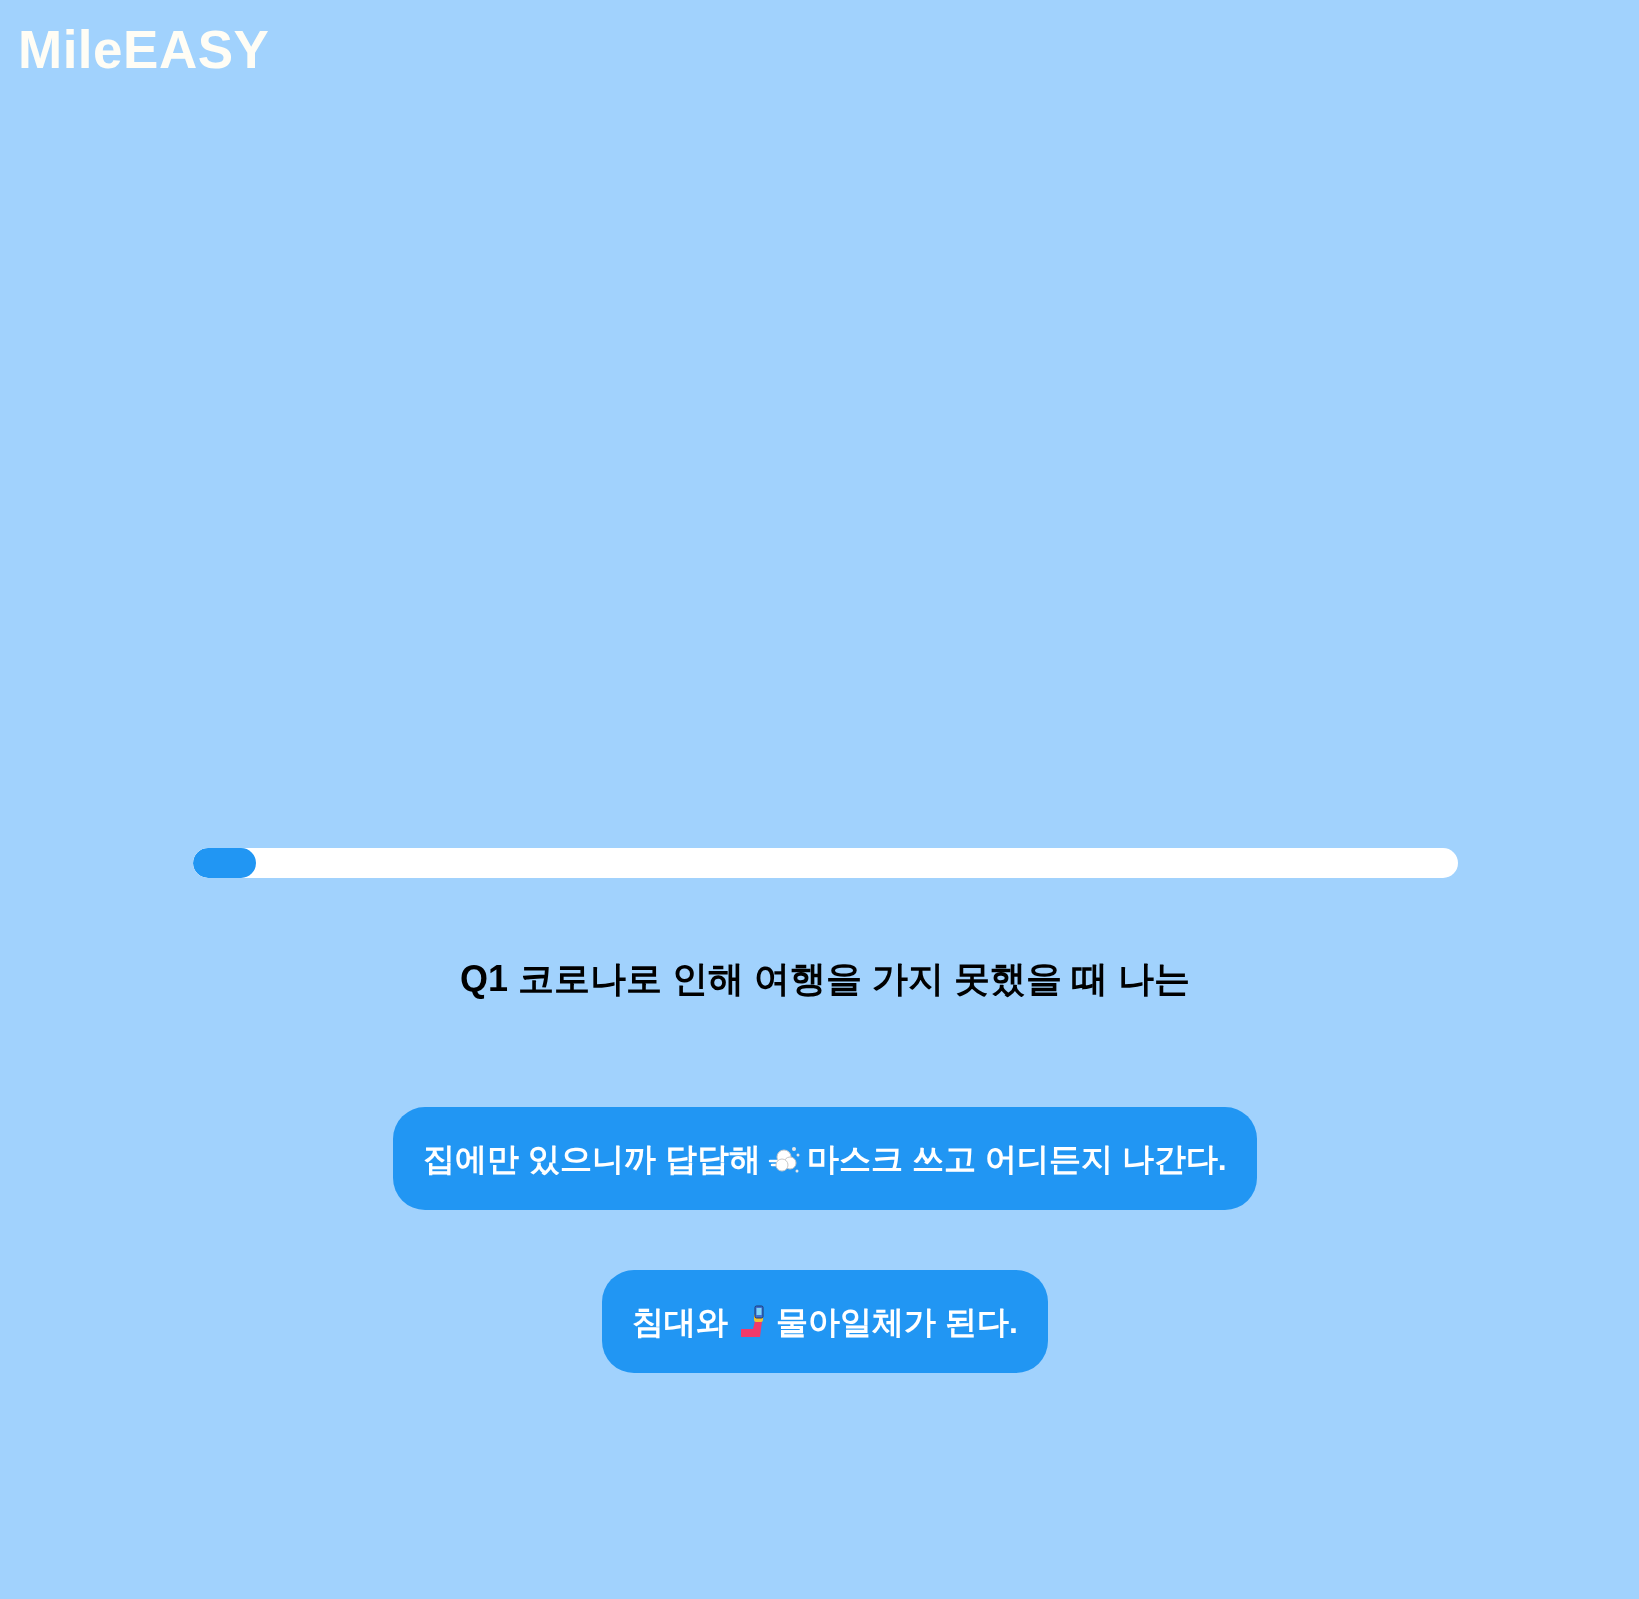  What do you see at coordinates (144, 49) in the screenshot?
I see `logo-wordmark: MileEASY` at bounding box center [144, 49].